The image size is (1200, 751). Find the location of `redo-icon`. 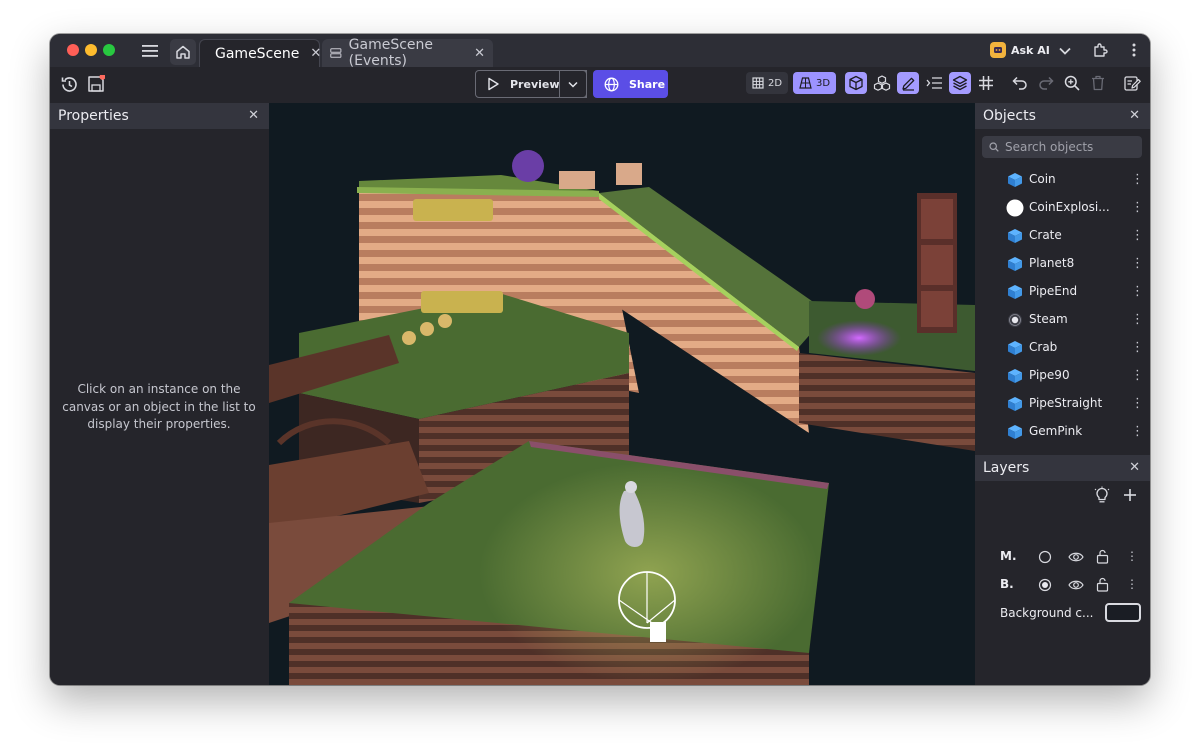

redo-icon is located at coordinates (1046, 83).